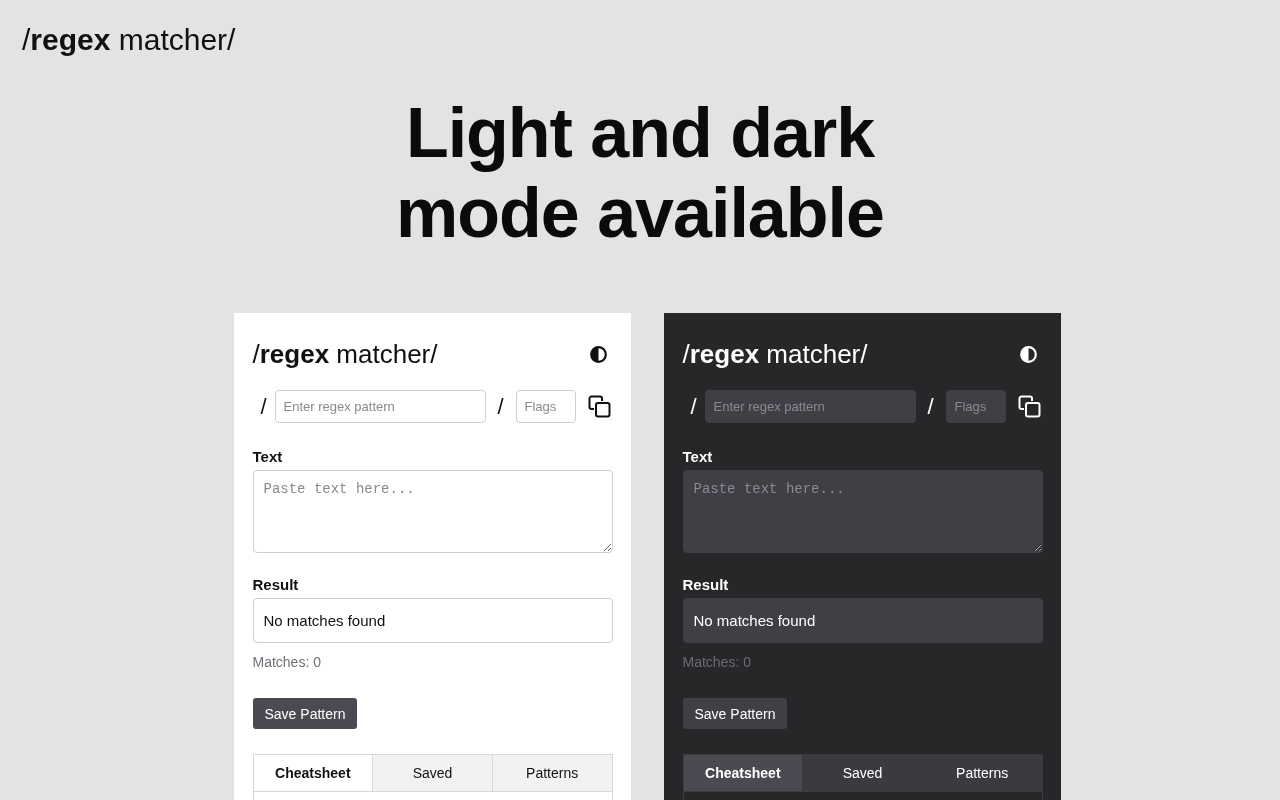  I want to click on flags-field: Flags, so click(975, 406).